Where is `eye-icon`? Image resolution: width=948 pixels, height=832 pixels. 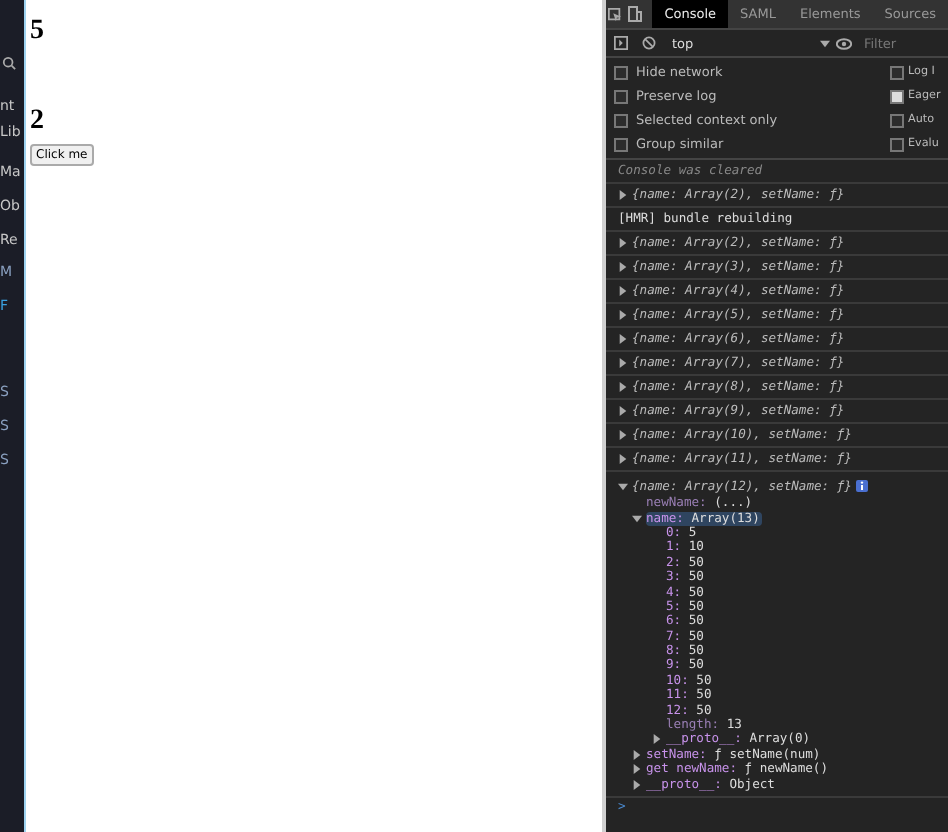
eye-icon is located at coordinates (844, 43).